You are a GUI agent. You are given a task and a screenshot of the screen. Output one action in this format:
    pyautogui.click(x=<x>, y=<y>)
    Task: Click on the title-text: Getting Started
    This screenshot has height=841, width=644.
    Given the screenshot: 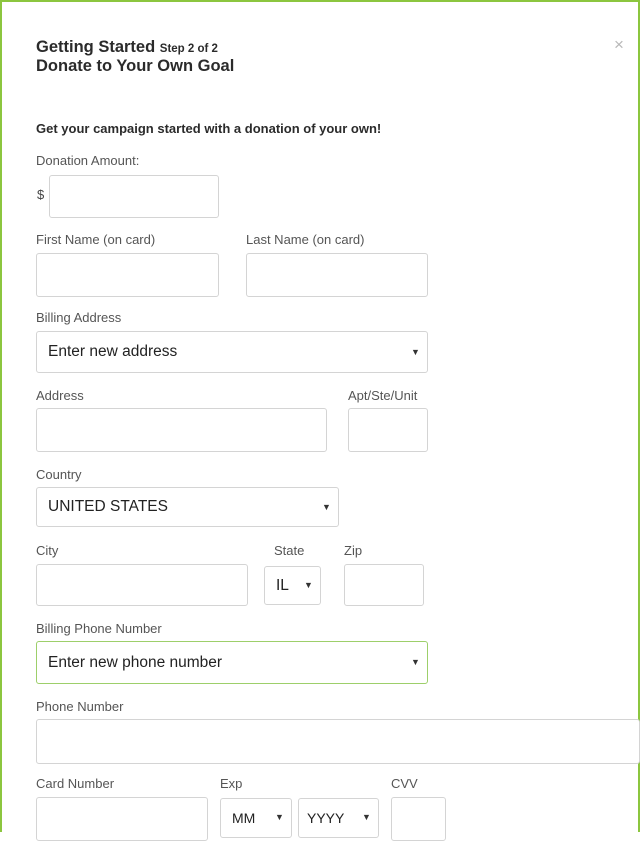 What is the action you would take?
    pyautogui.click(x=96, y=47)
    